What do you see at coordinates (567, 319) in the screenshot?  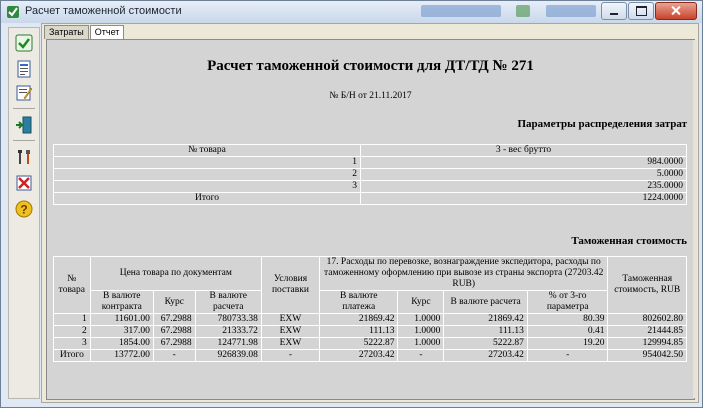 I see `cell-percent: 80.39` at bounding box center [567, 319].